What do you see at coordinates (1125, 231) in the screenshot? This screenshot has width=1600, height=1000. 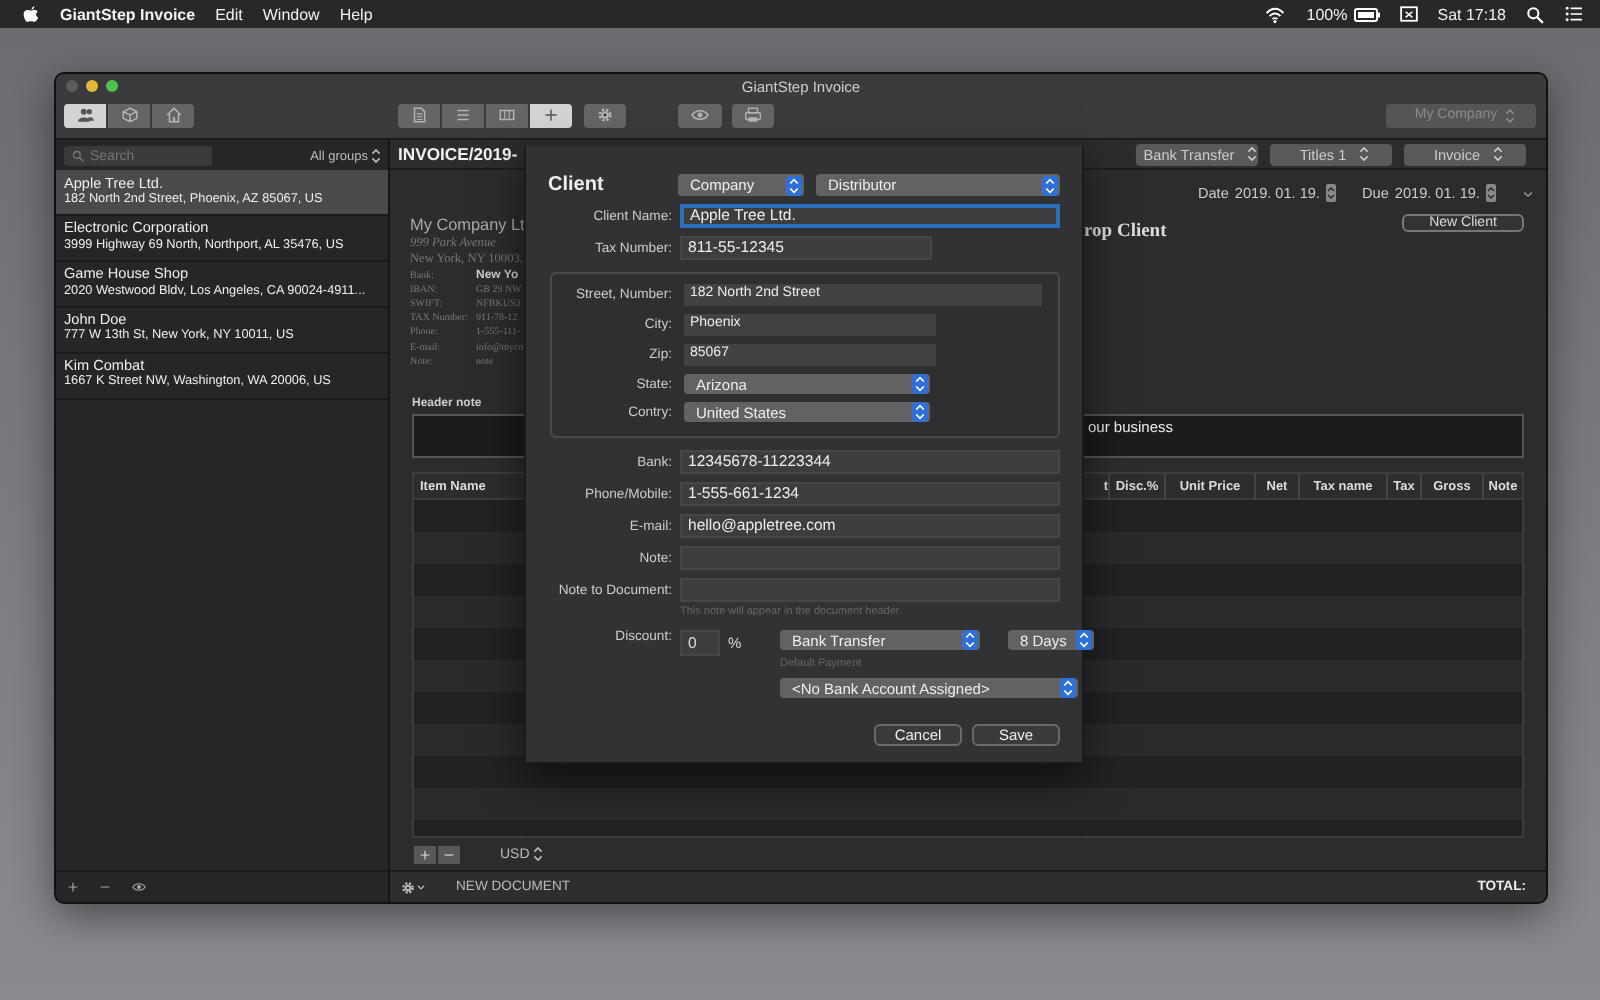 I see `client-heading: rop Client` at bounding box center [1125, 231].